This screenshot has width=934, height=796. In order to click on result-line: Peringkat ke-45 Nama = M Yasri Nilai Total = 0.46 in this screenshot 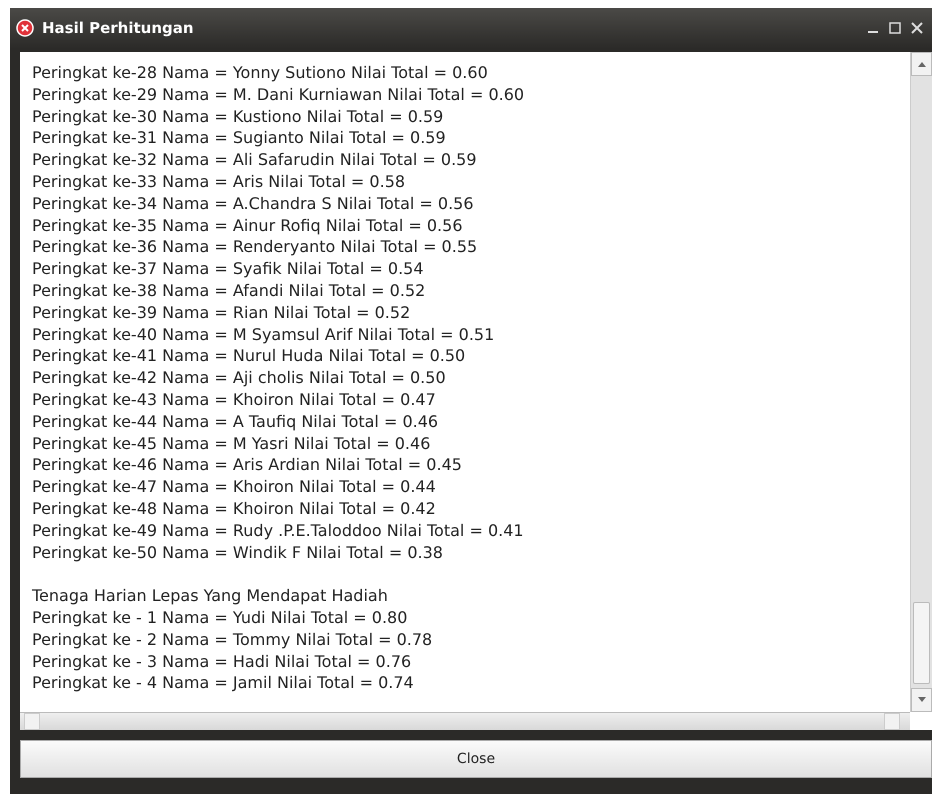, I will do `click(232, 443)`.